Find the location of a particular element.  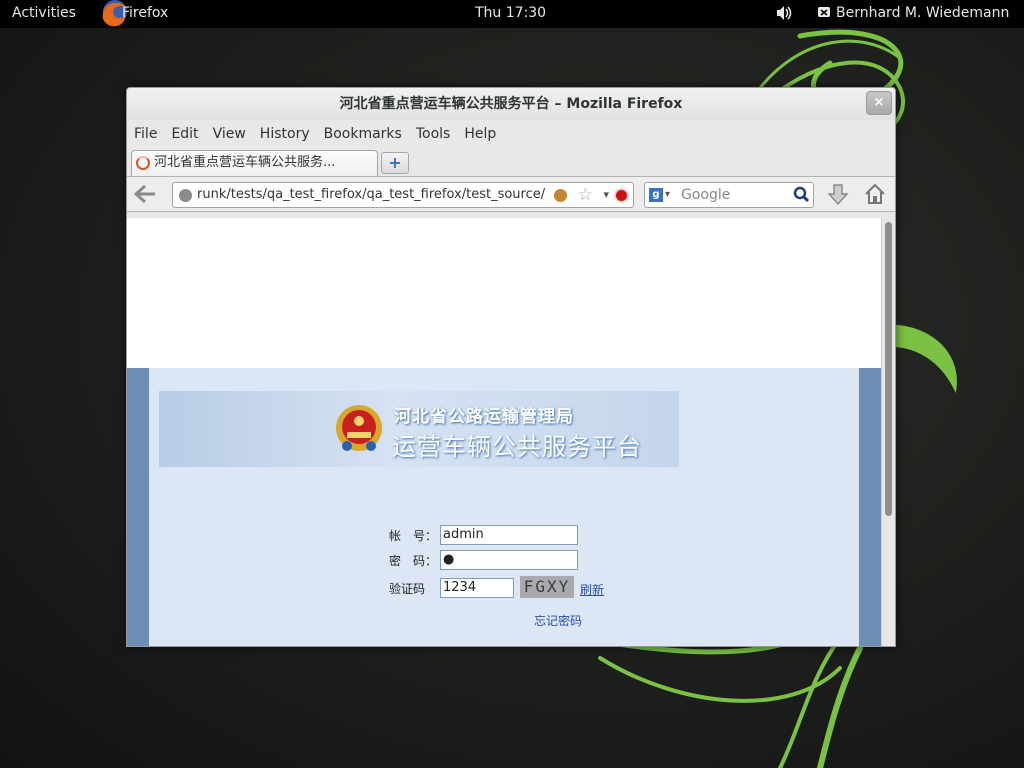

band-right-border is located at coordinates (870, 507).